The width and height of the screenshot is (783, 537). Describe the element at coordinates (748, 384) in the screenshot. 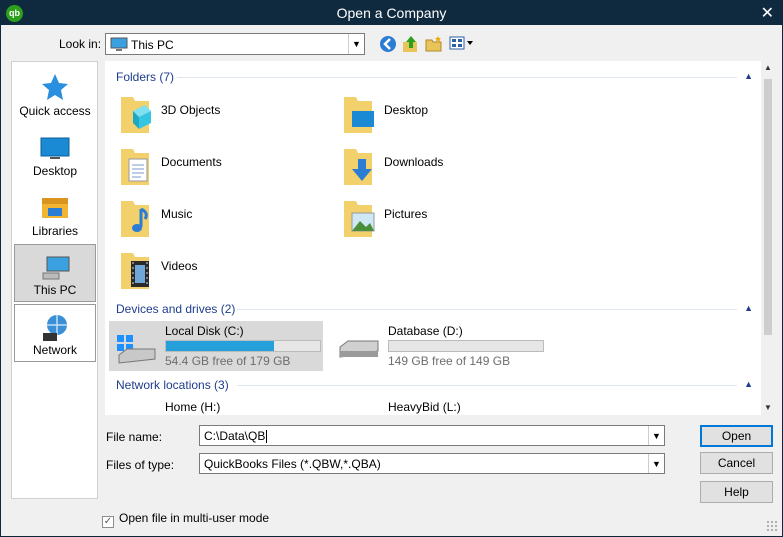

I see `collapse-network-icon: ▲` at that location.